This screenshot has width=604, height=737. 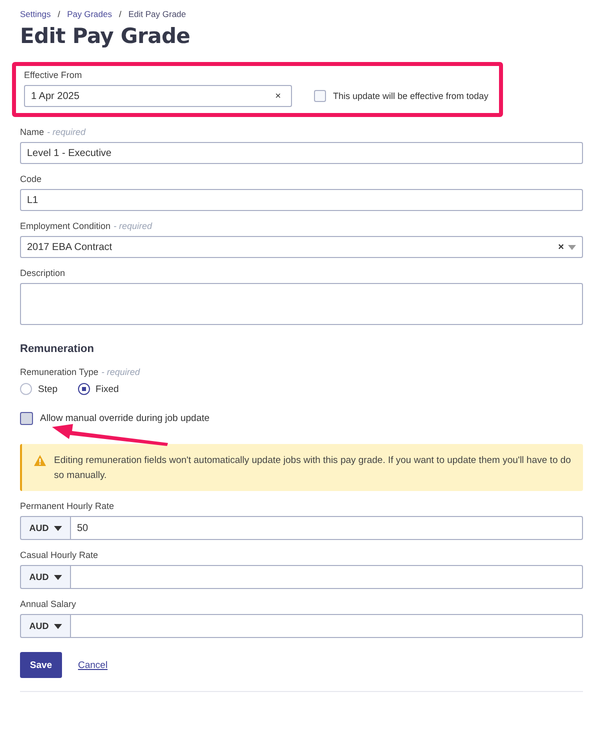 What do you see at coordinates (89, 14) in the screenshot?
I see `breadcrumb-link: Pay Grades` at bounding box center [89, 14].